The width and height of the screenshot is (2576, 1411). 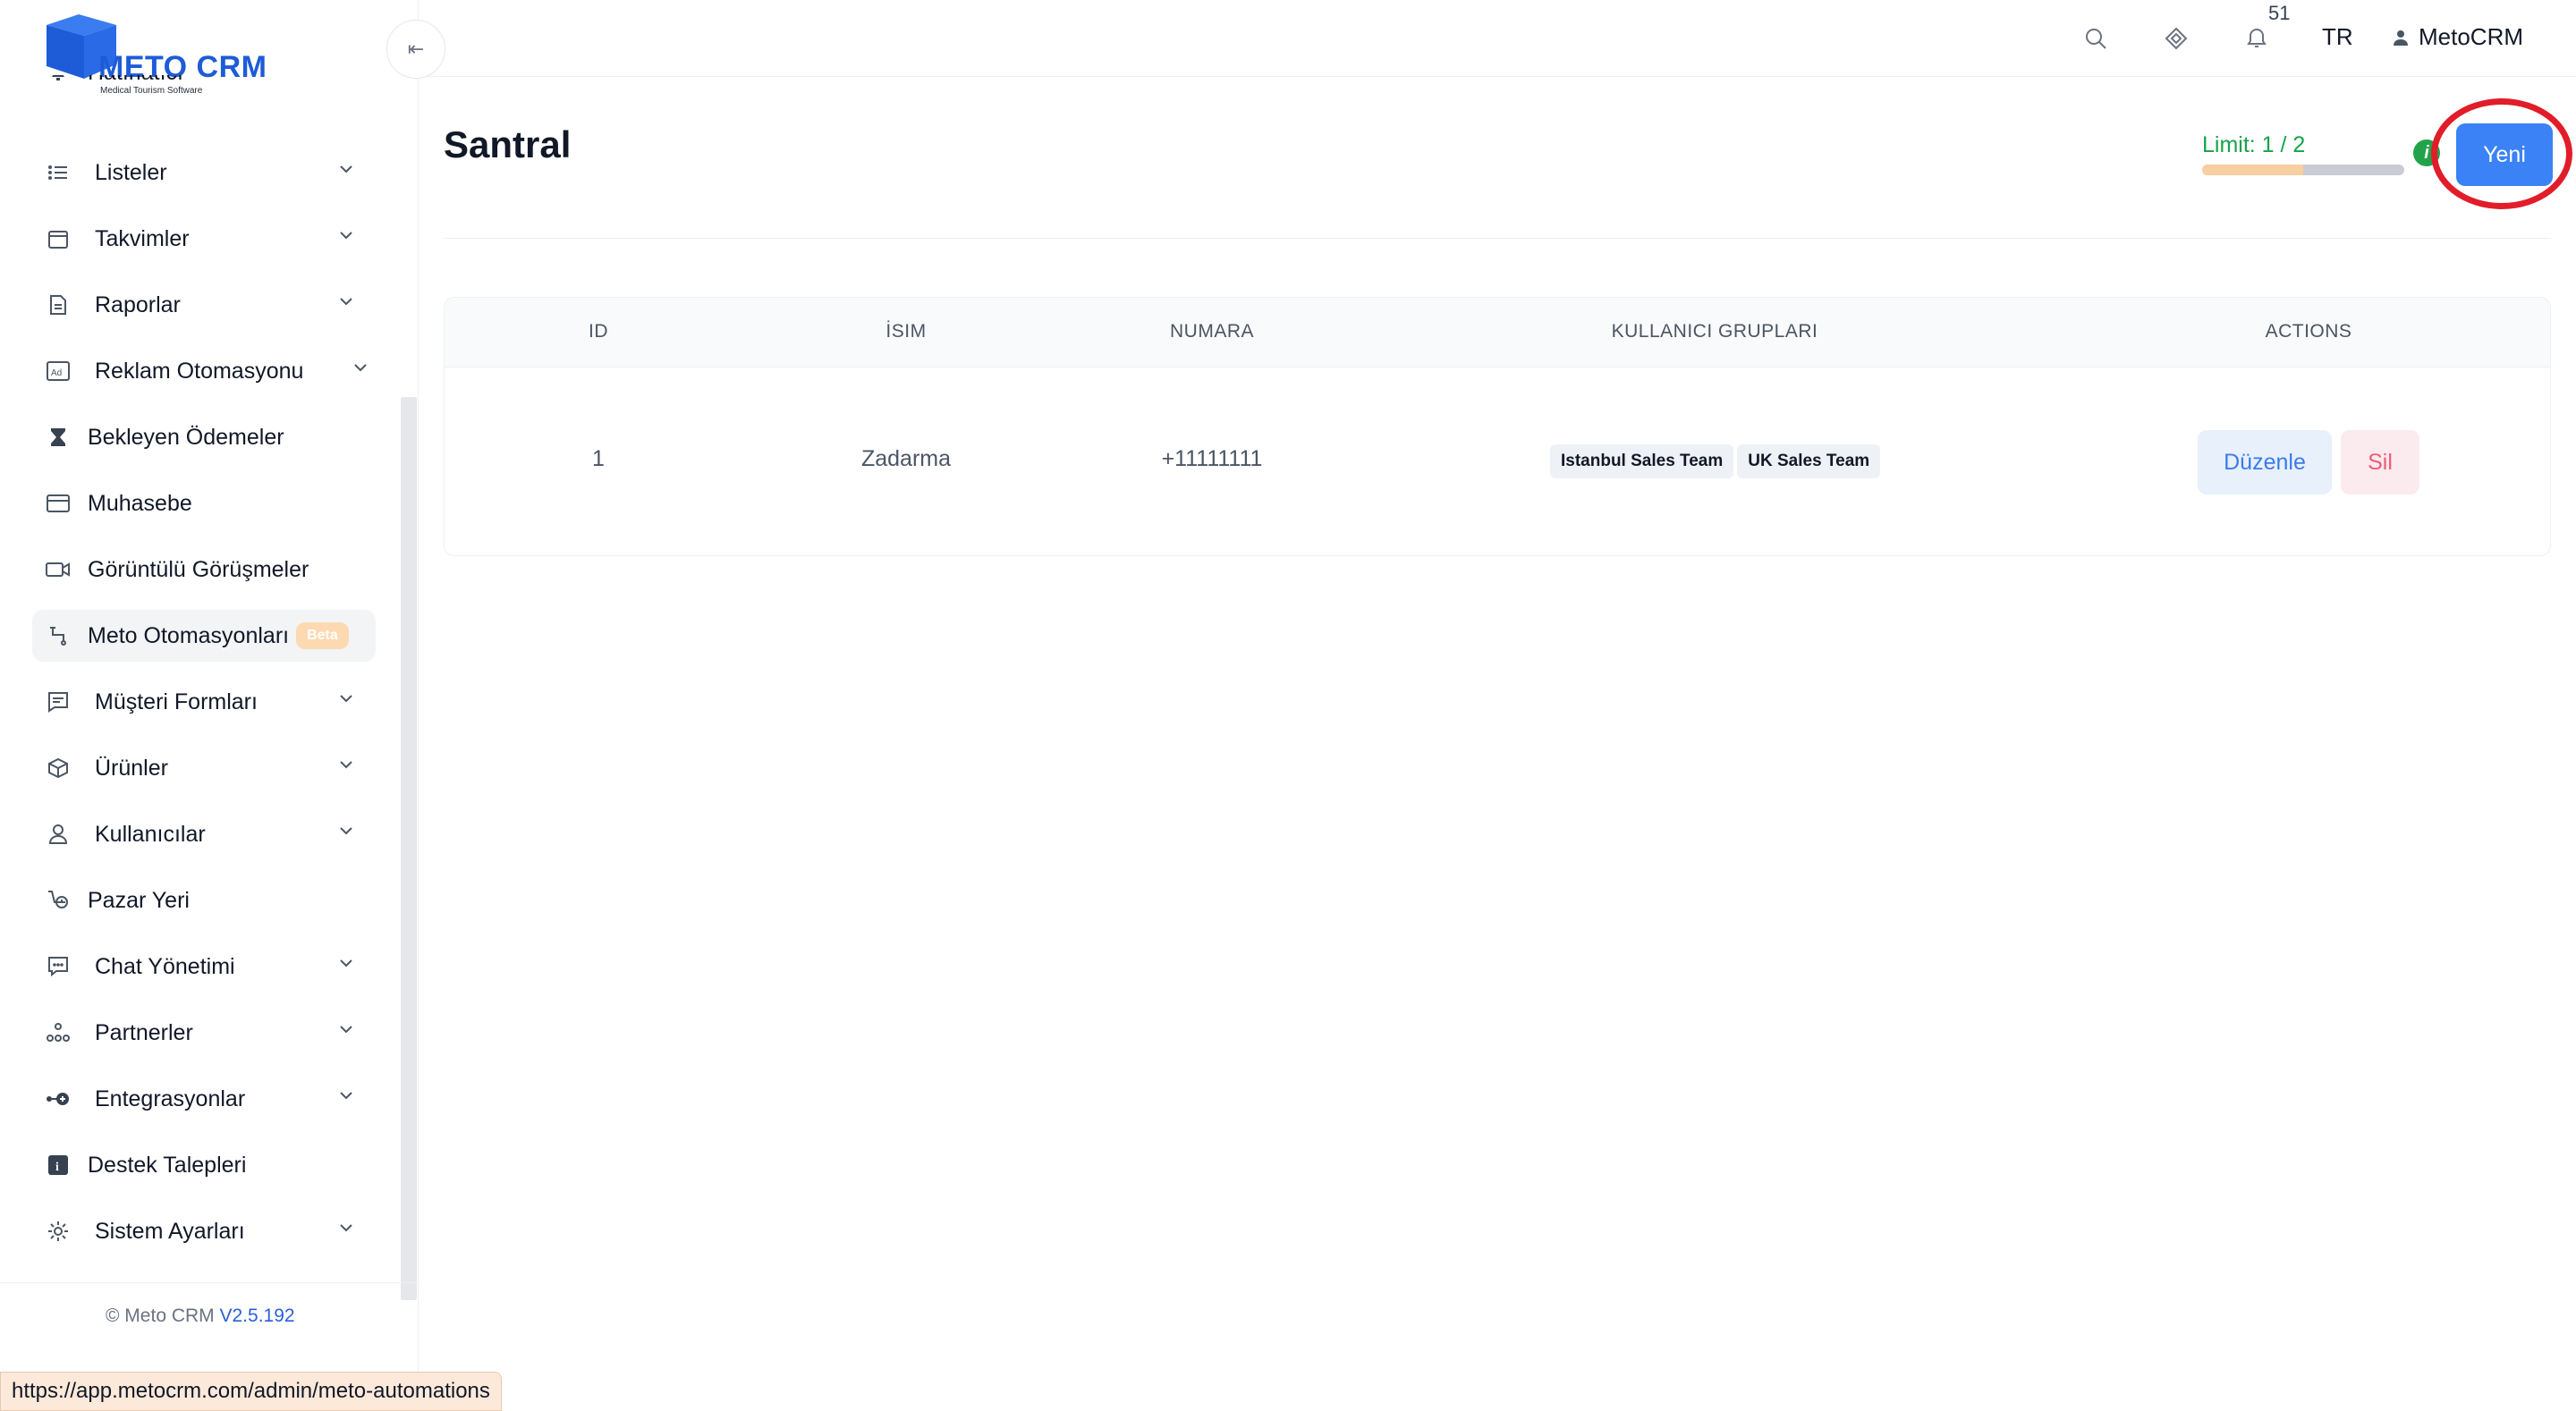 I want to click on edit-button: Düzenle, so click(x=2265, y=462).